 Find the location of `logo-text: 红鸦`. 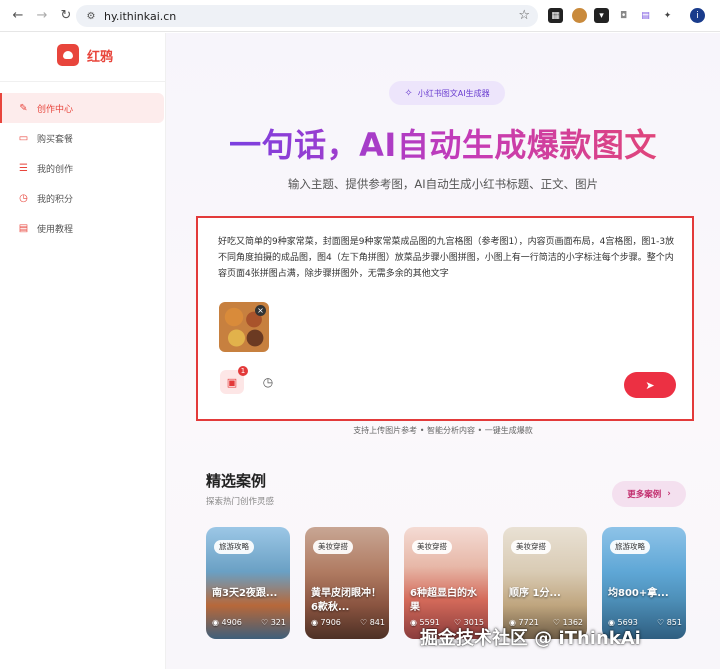

logo-text: 红鸦 is located at coordinates (100, 57).